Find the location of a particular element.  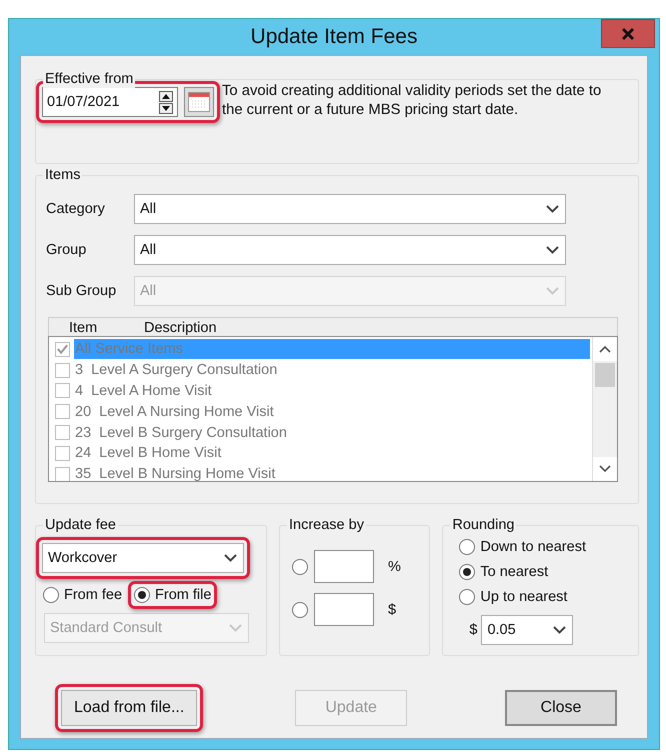

item-description: Level A Surgery Consultation is located at coordinates (184, 370).